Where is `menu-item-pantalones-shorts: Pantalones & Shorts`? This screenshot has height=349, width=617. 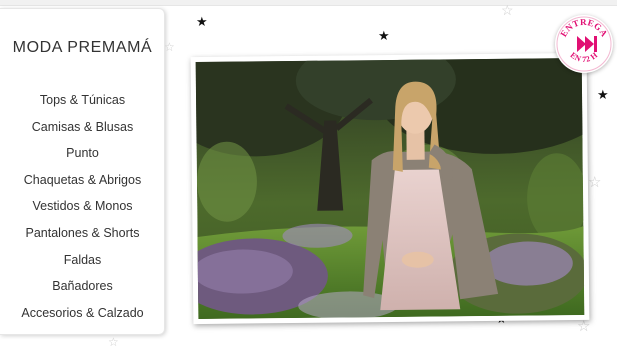
menu-item-pantalones-shorts: Pantalones & Shorts is located at coordinates (82, 233).